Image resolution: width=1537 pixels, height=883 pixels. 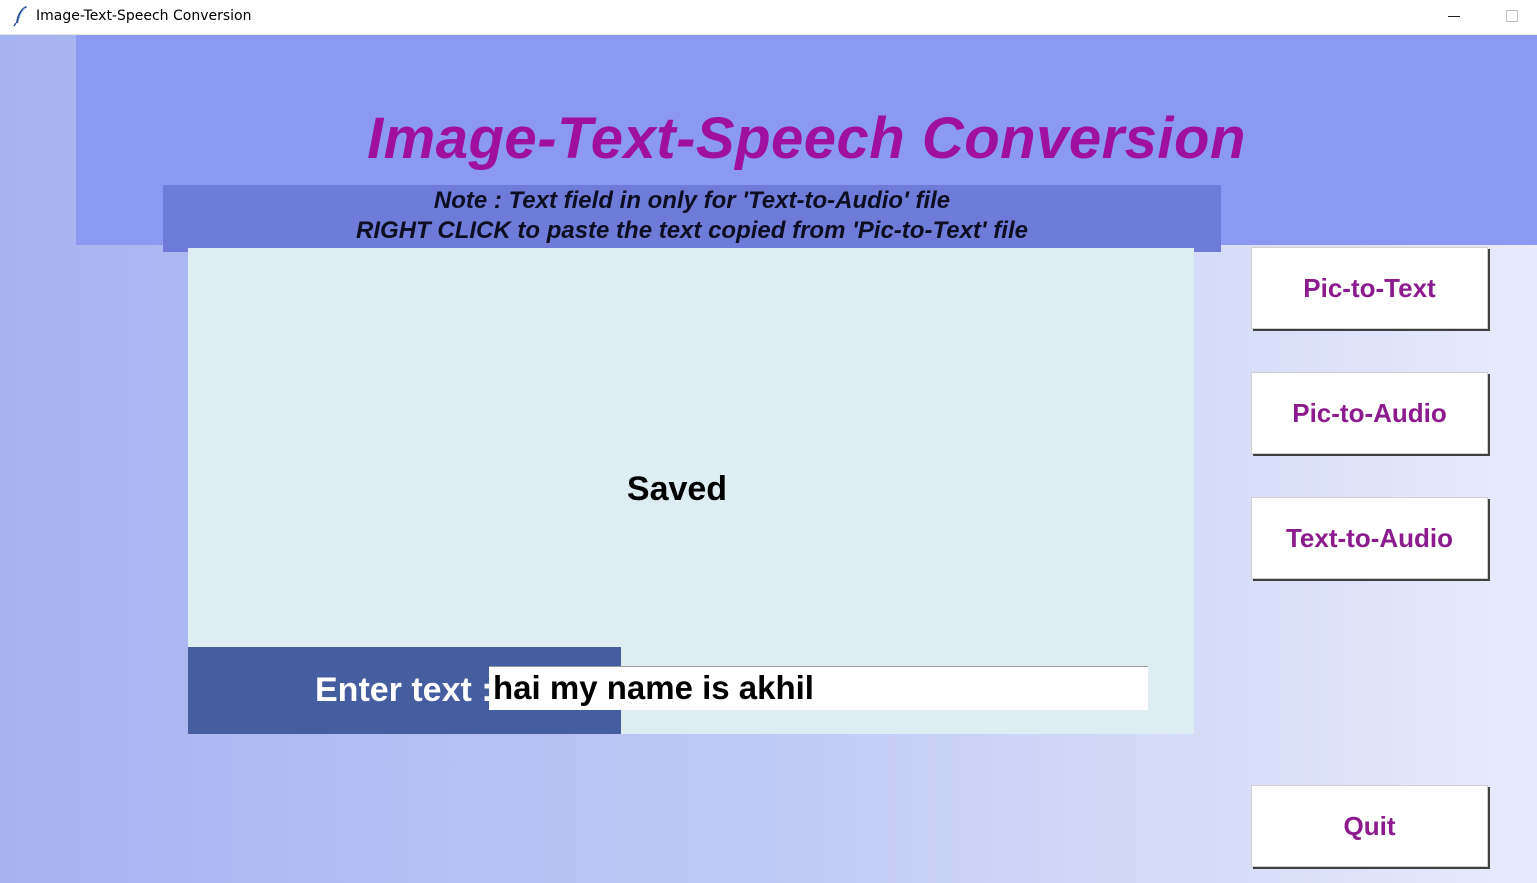 What do you see at coordinates (20, 16) in the screenshot?
I see `feather-icon` at bounding box center [20, 16].